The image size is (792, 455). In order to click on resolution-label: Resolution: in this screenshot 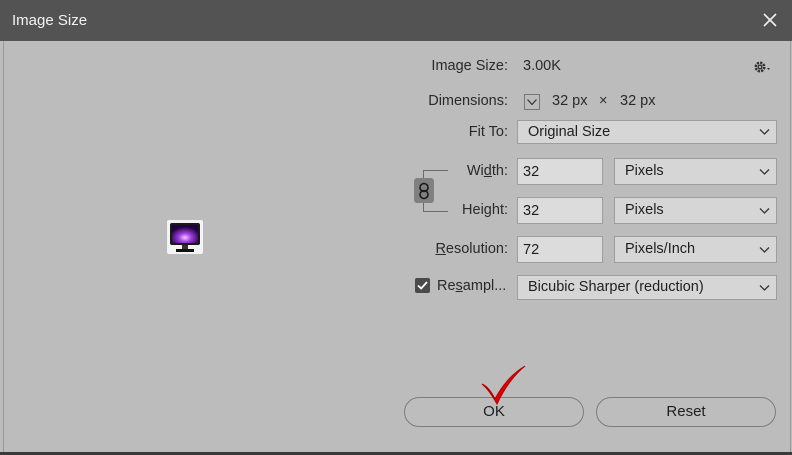, I will do `click(471, 249)`.